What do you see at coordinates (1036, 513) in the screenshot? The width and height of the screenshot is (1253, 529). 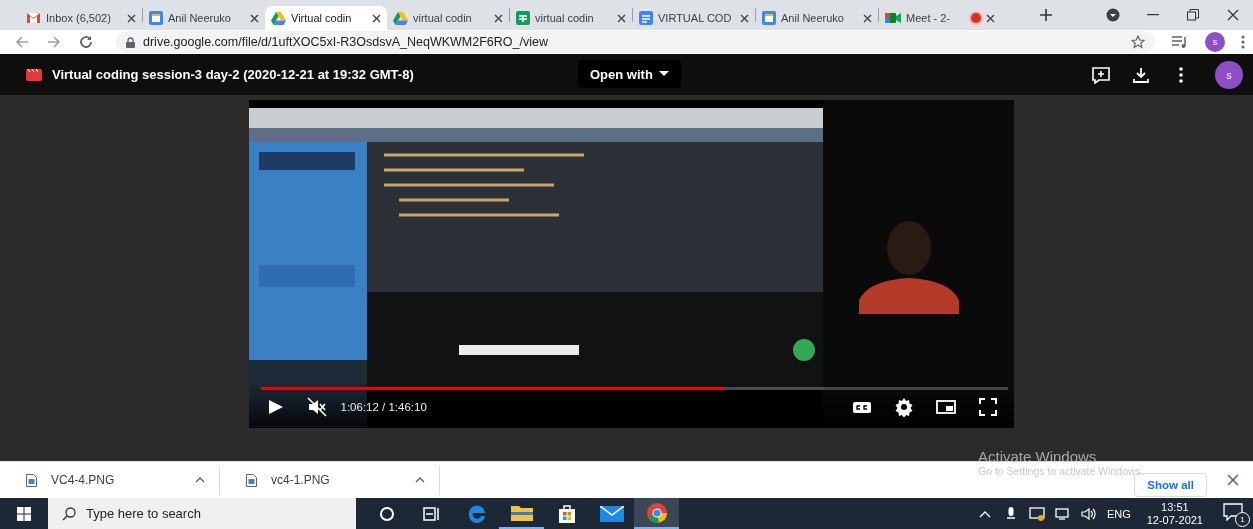 I see `screen-share-icon` at bounding box center [1036, 513].